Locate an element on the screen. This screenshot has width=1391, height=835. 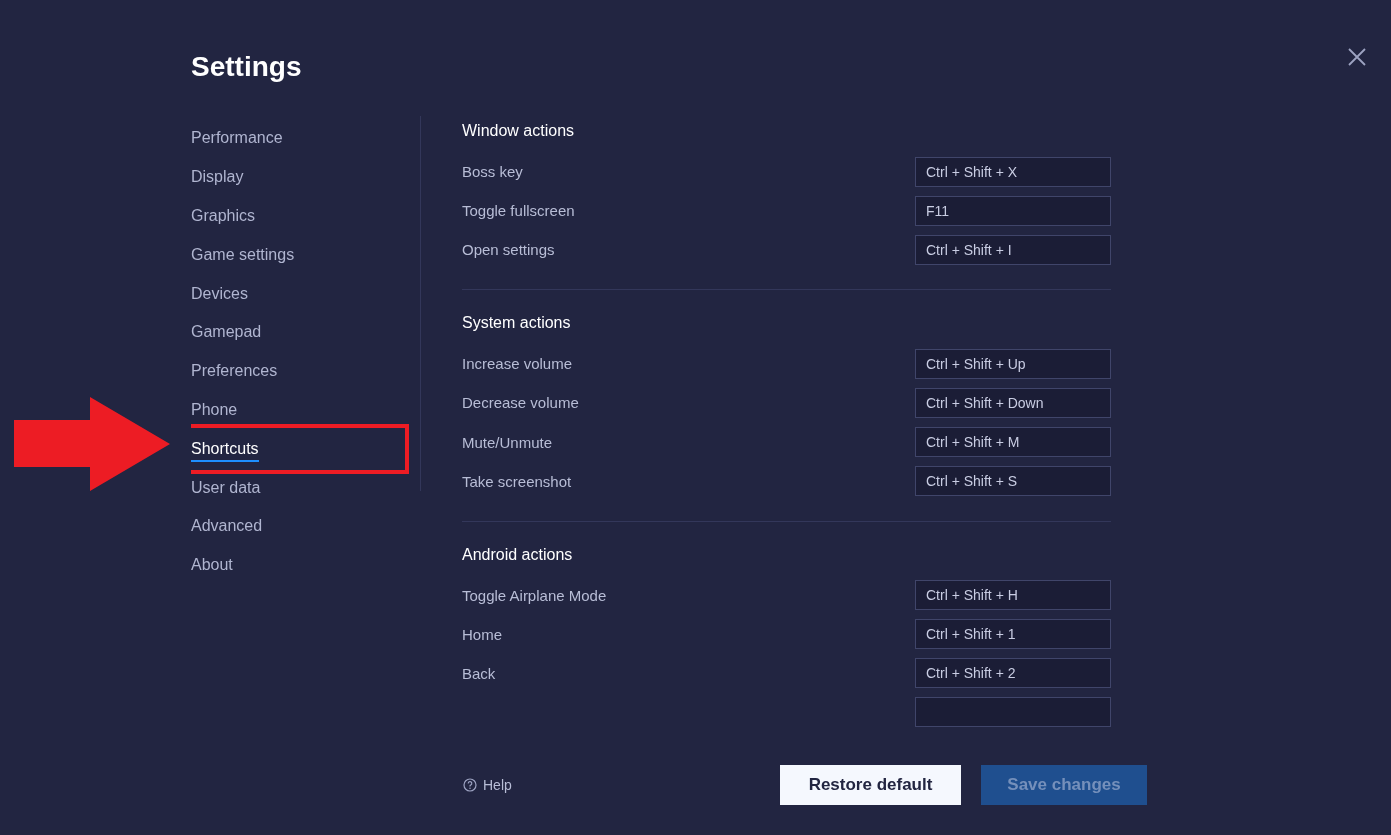
shortcut-label: Mute/Unmute is located at coordinates (507, 442).